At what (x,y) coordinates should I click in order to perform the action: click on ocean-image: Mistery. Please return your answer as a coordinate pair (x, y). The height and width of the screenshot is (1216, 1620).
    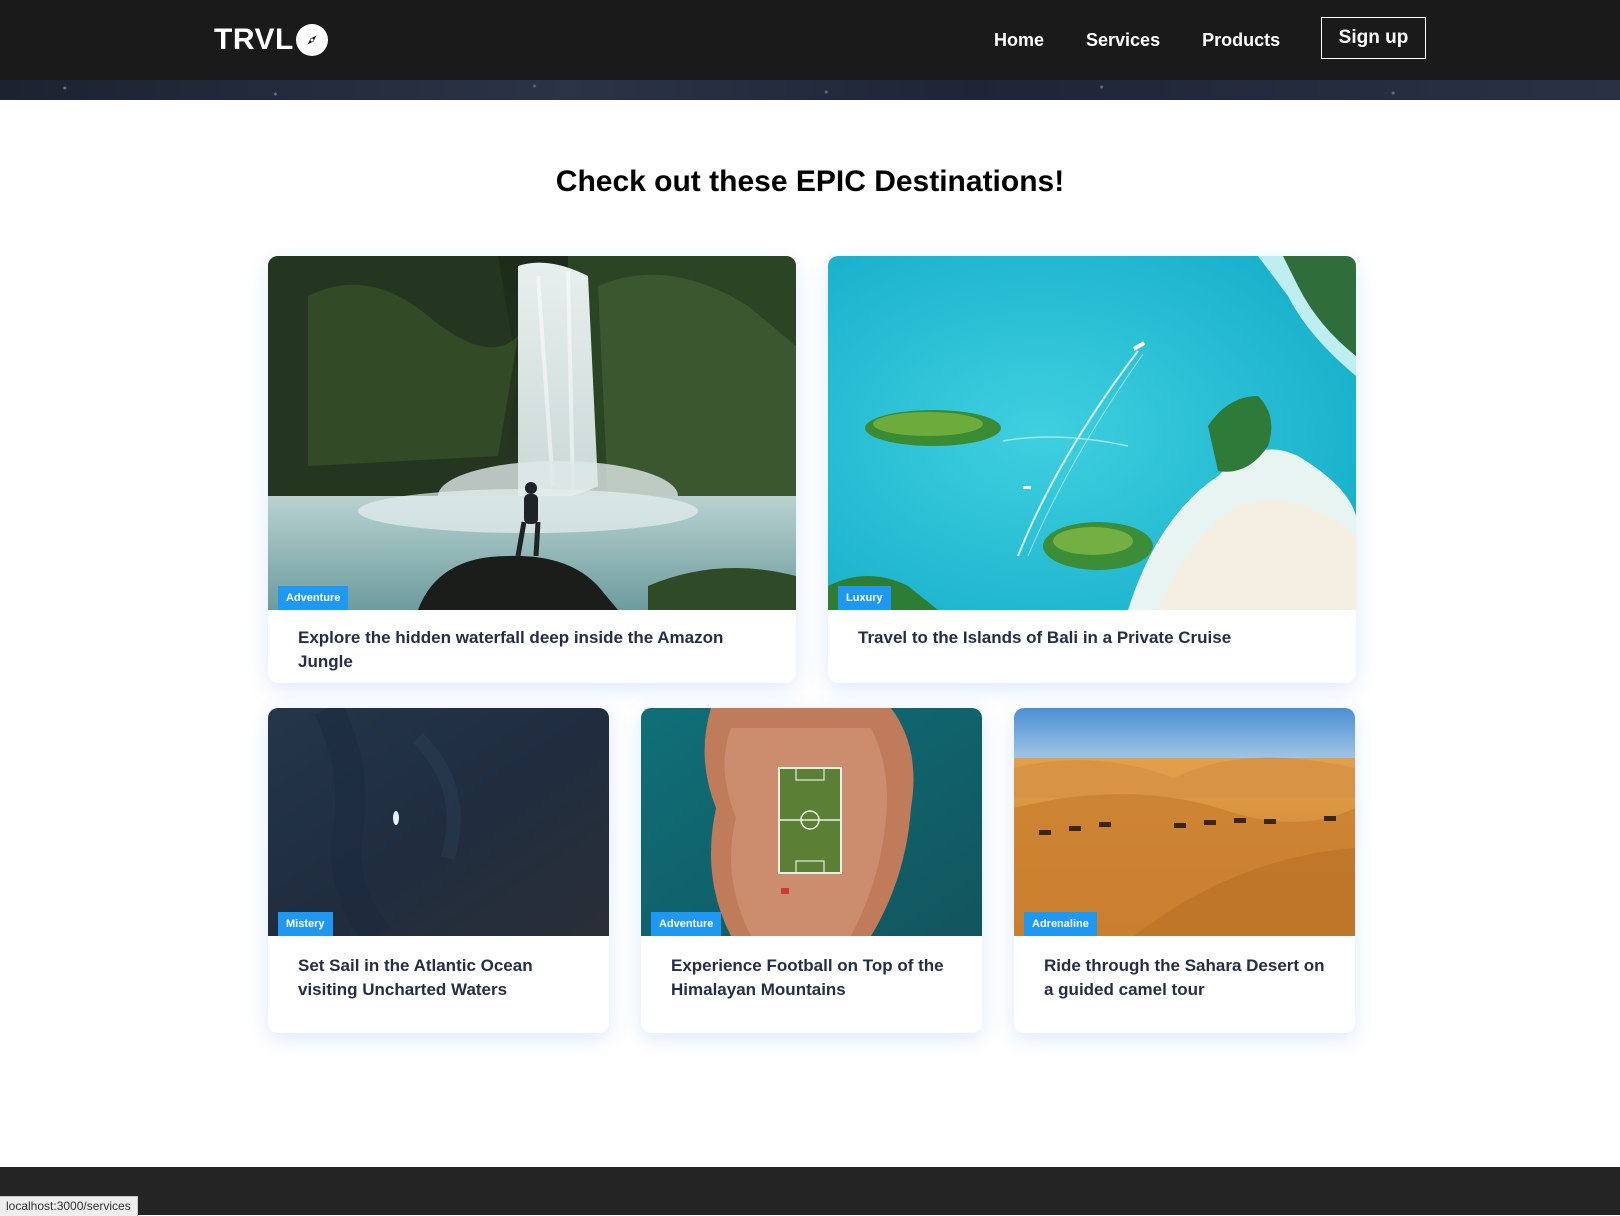
    Looking at the image, I should click on (438, 822).